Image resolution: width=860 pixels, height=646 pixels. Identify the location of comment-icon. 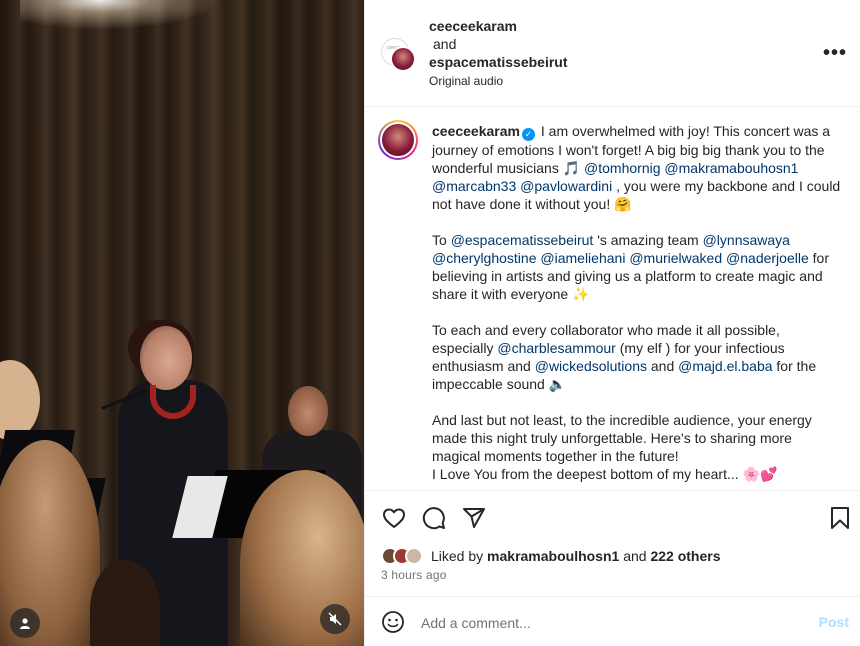
(433, 518).